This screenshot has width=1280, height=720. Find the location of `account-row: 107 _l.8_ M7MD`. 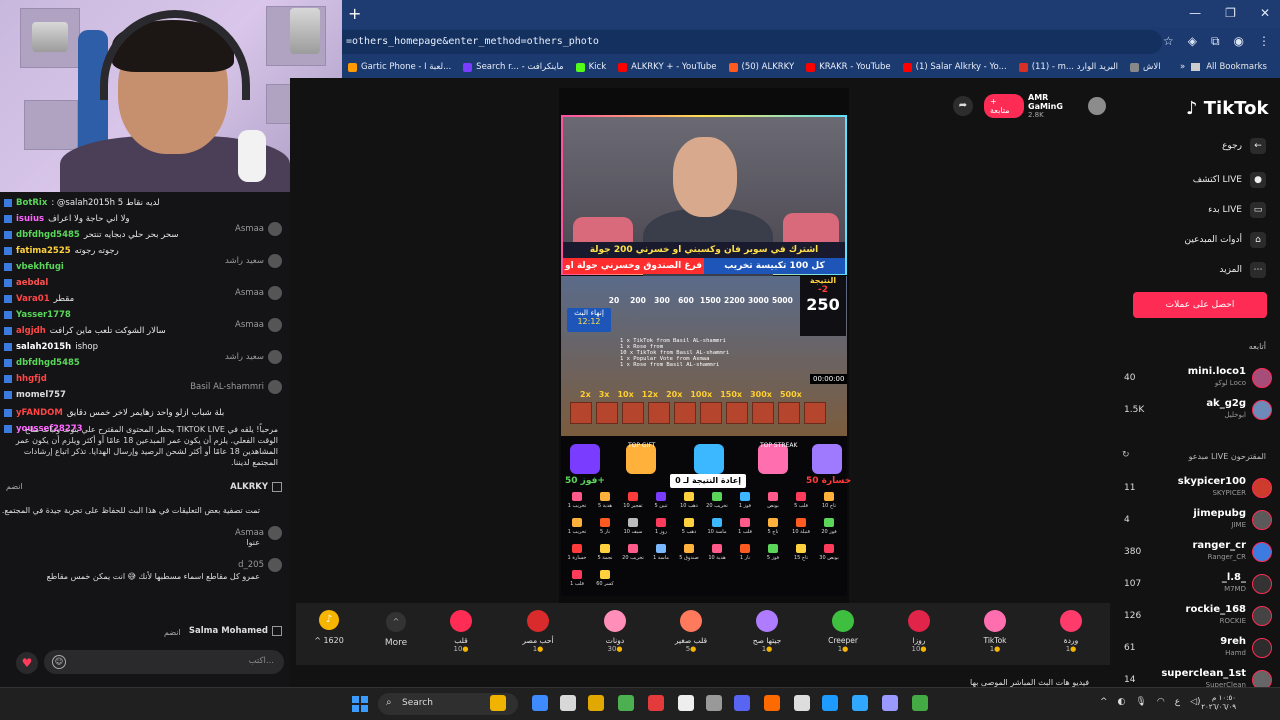

account-row: 107 _l.8_ M7MD is located at coordinates (1197, 587).